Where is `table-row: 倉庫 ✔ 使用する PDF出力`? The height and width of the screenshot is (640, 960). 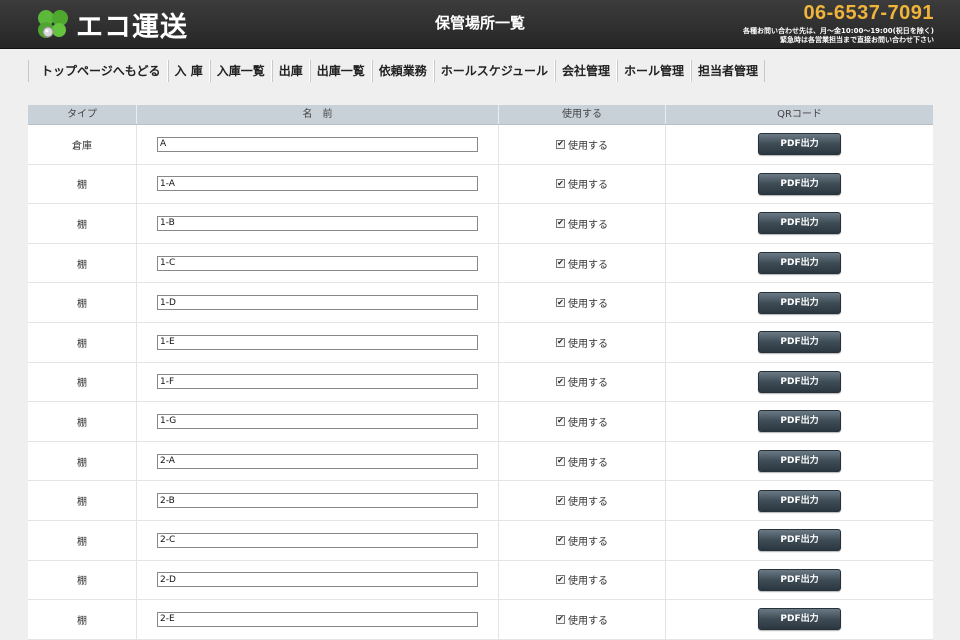
table-row: 倉庫 ✔ 使用する PDF出力 is located at coordinates (480, 145).